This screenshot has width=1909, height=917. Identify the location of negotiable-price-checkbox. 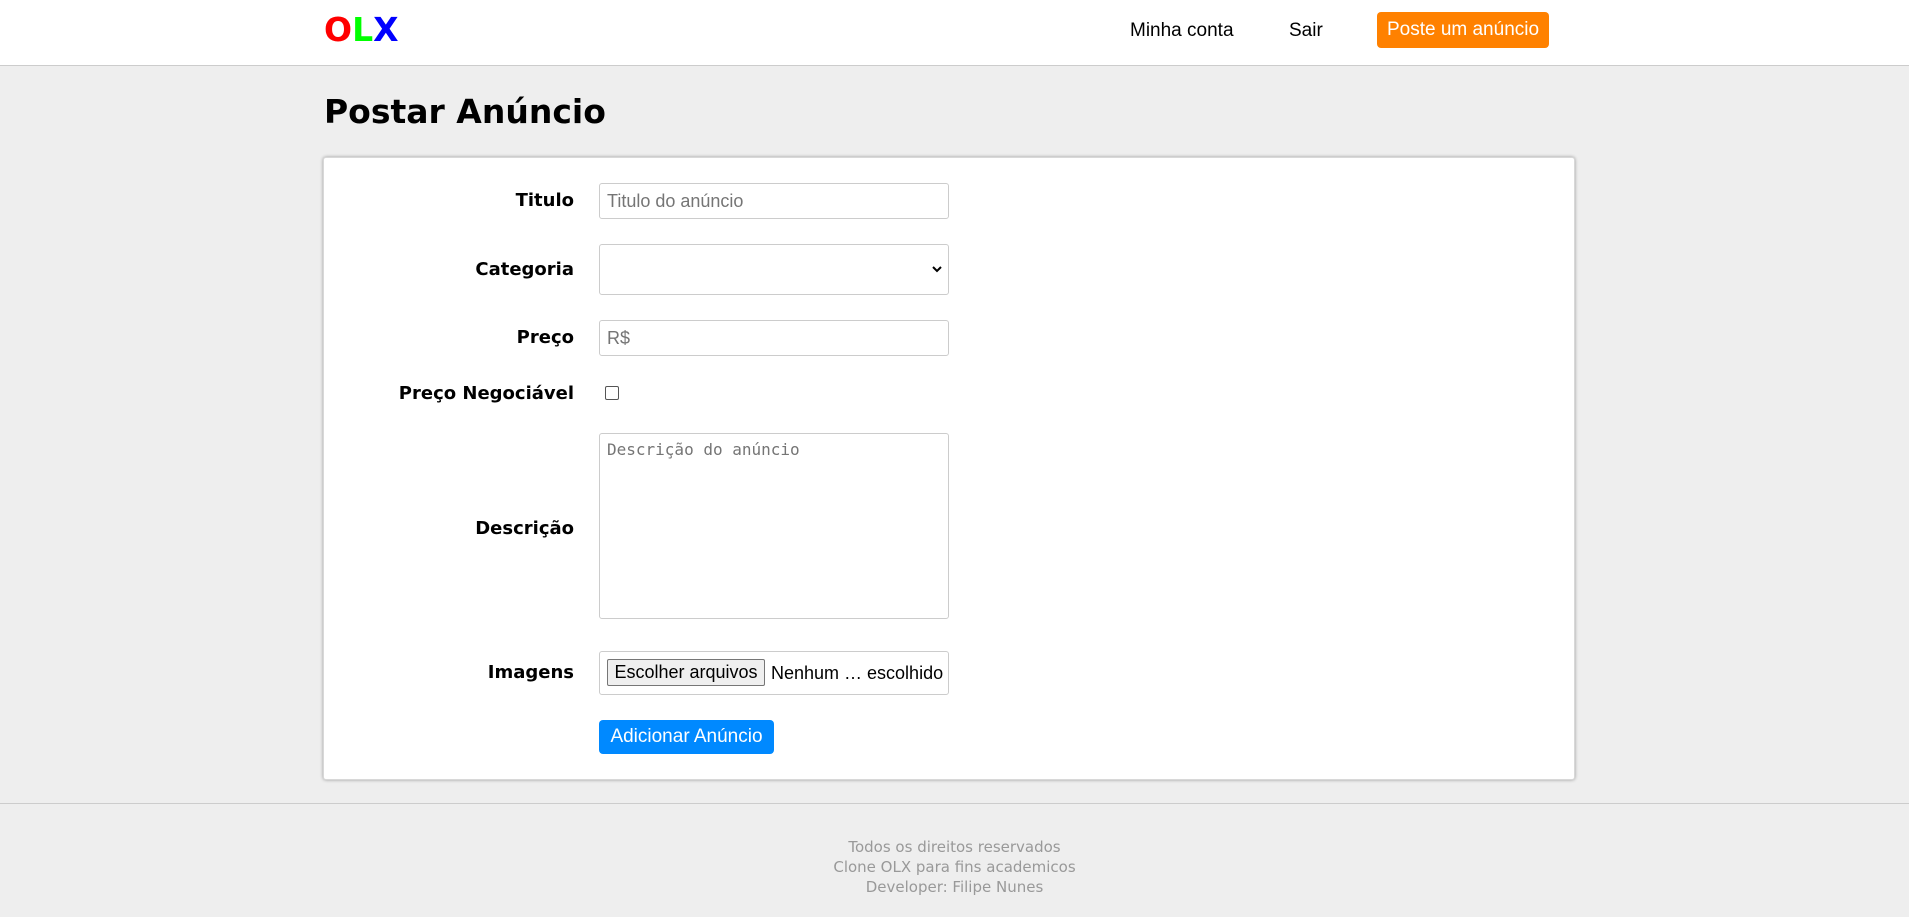
(612, 393).